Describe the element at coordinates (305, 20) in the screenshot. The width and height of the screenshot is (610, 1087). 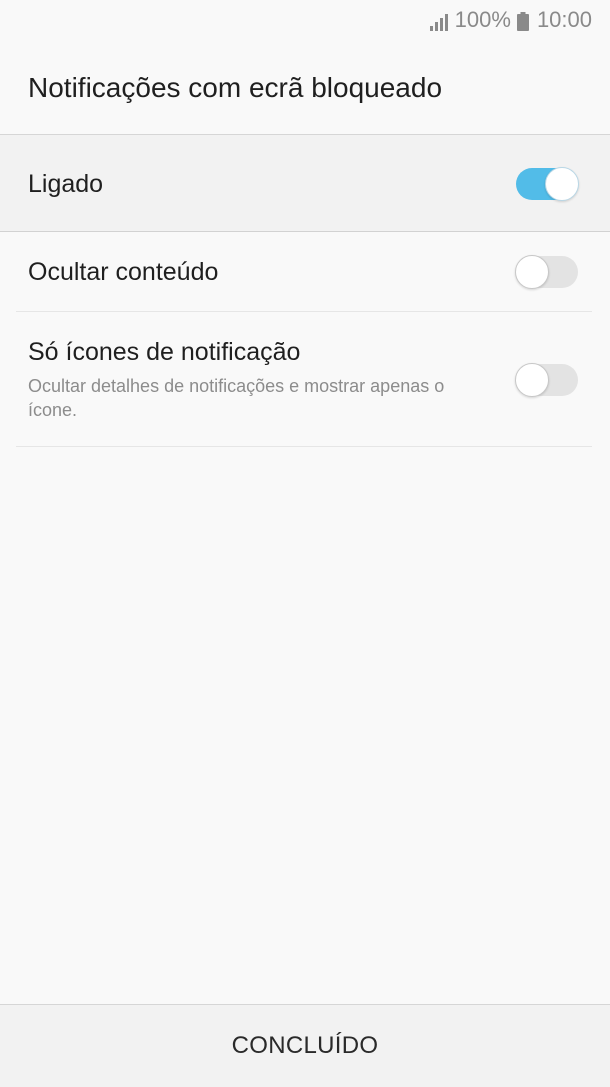
I see `status-bar: 100% 10:00` at that location.